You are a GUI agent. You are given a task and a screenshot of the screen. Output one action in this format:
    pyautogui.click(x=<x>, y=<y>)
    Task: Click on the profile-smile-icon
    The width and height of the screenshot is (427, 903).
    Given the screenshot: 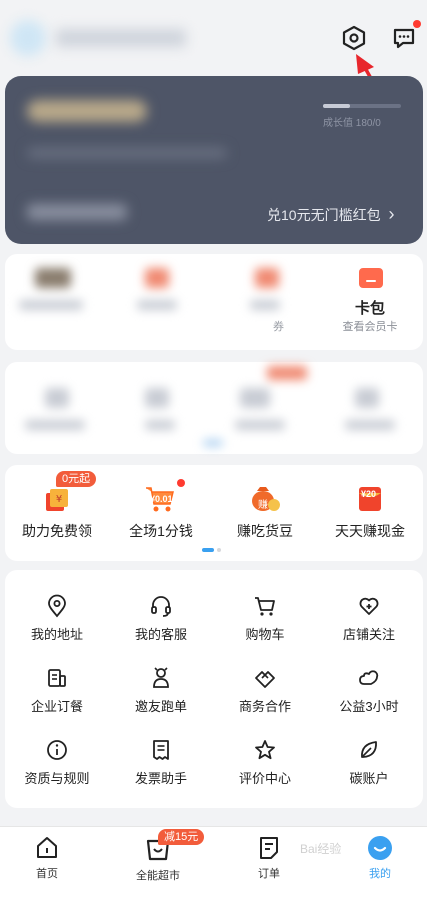 What is the action you would take?
    pyautogui.click(x=380, y=848)
    